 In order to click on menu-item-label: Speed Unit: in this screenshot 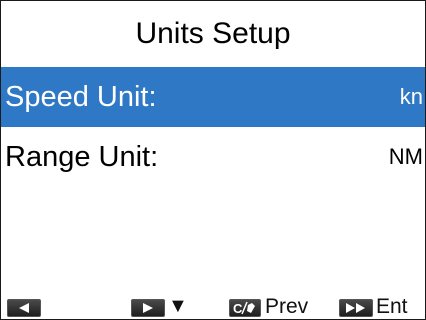, I will do `click(81, 96)`.